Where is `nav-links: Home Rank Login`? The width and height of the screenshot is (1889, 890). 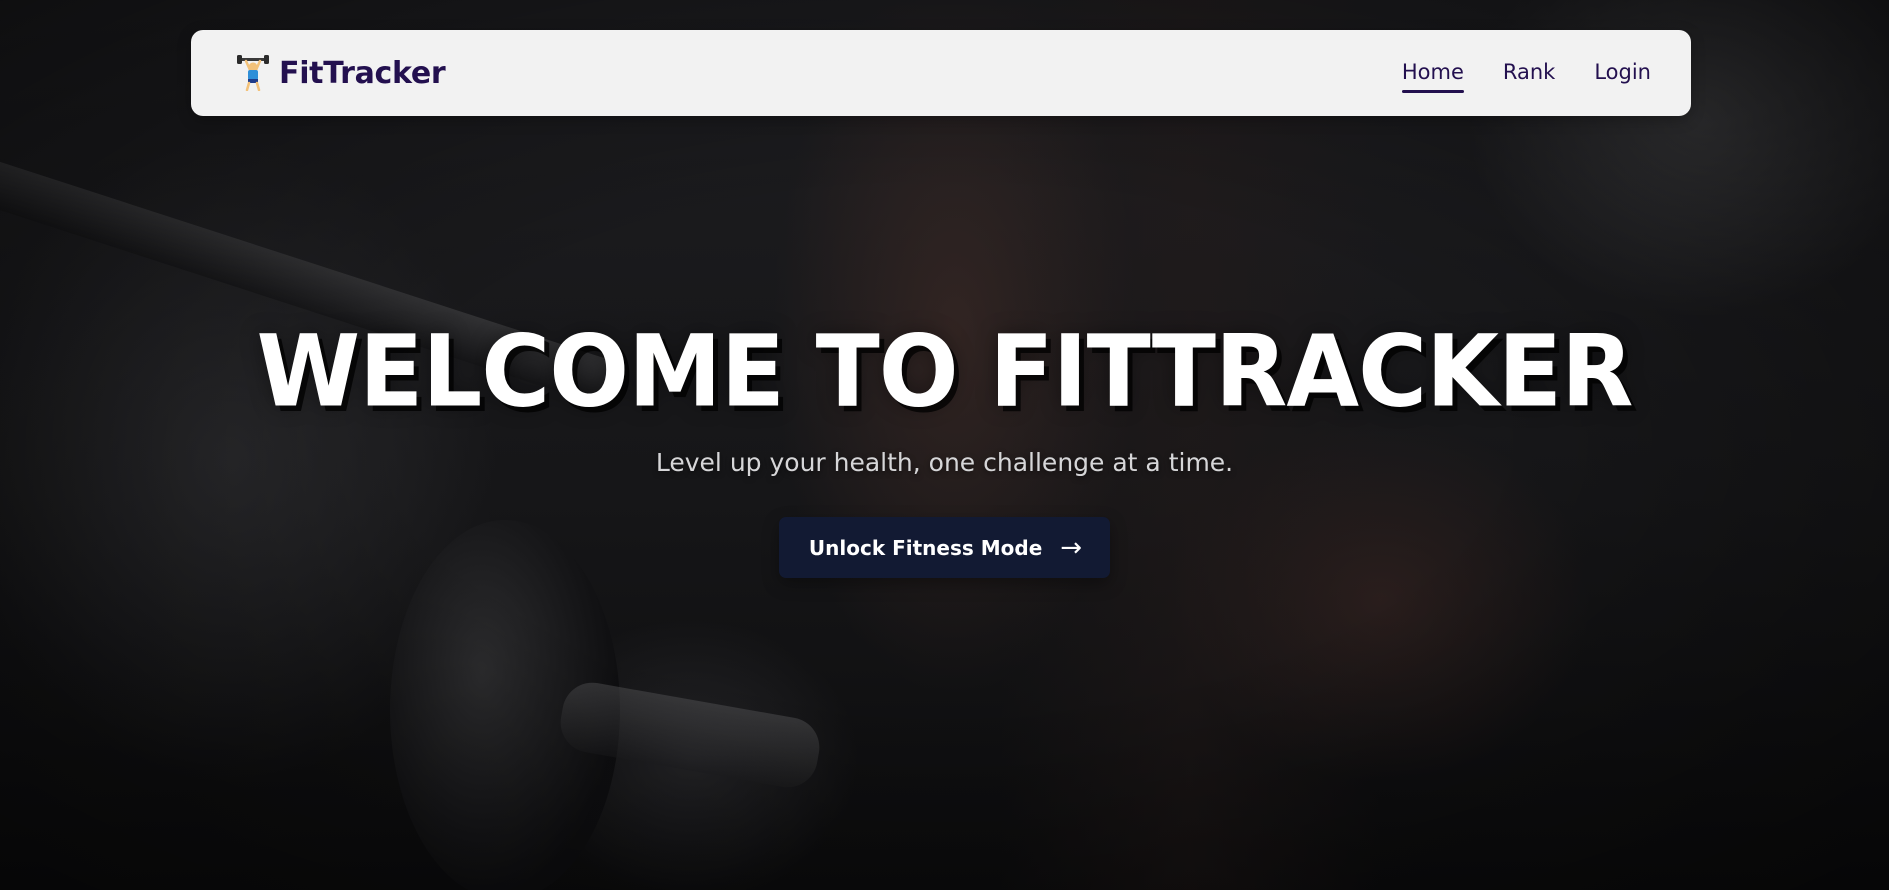
nav-links: Home Rank Login is located at coordinates (1526, 73).